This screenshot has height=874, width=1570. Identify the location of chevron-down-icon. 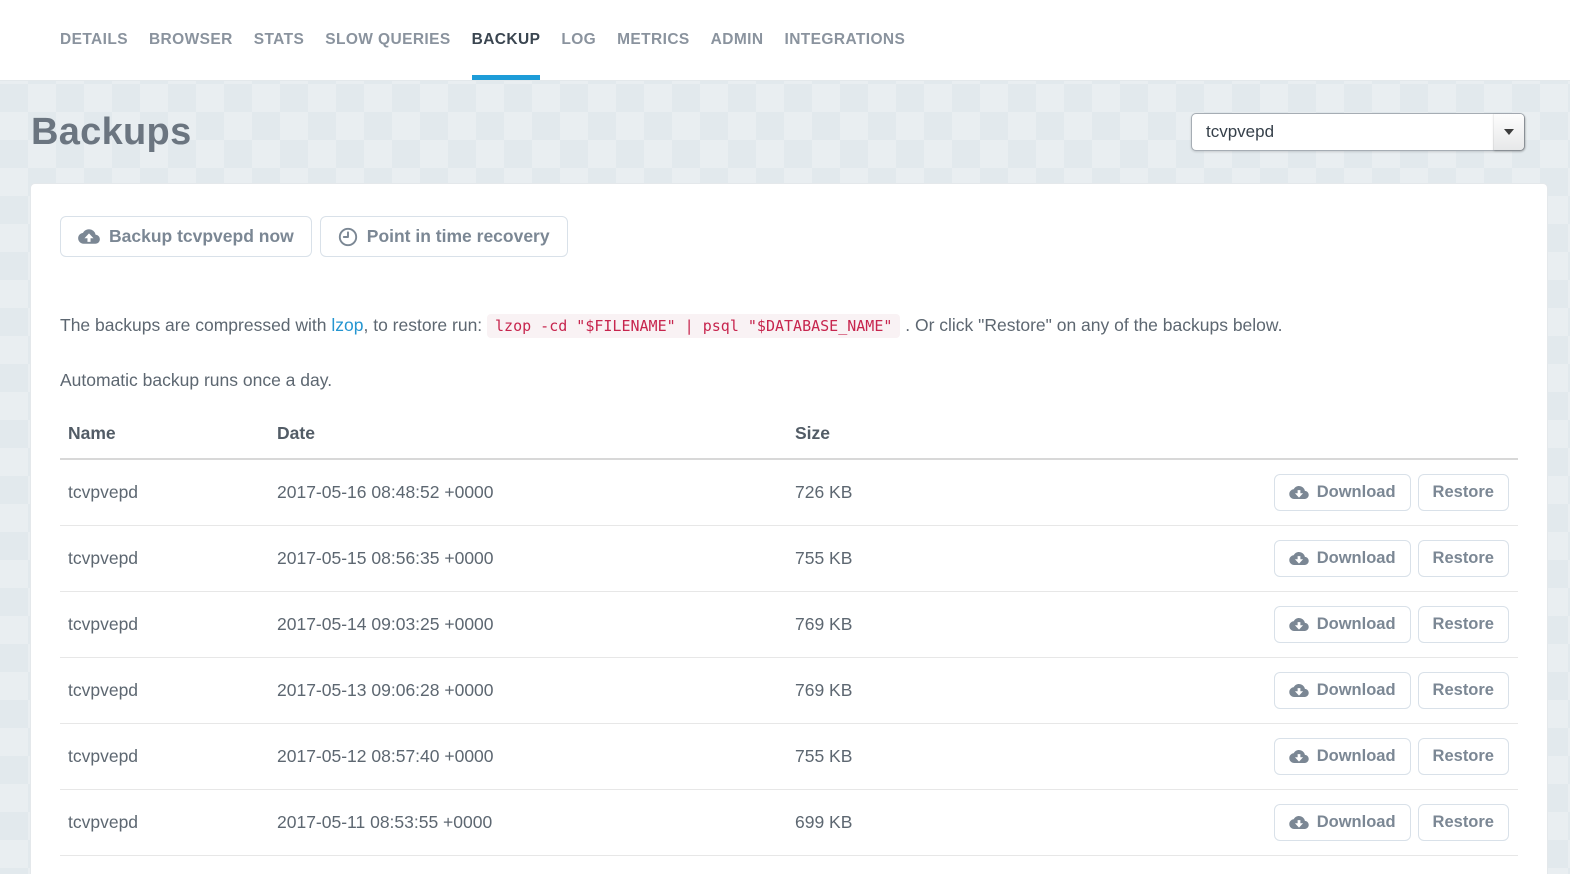
(1508, 132).